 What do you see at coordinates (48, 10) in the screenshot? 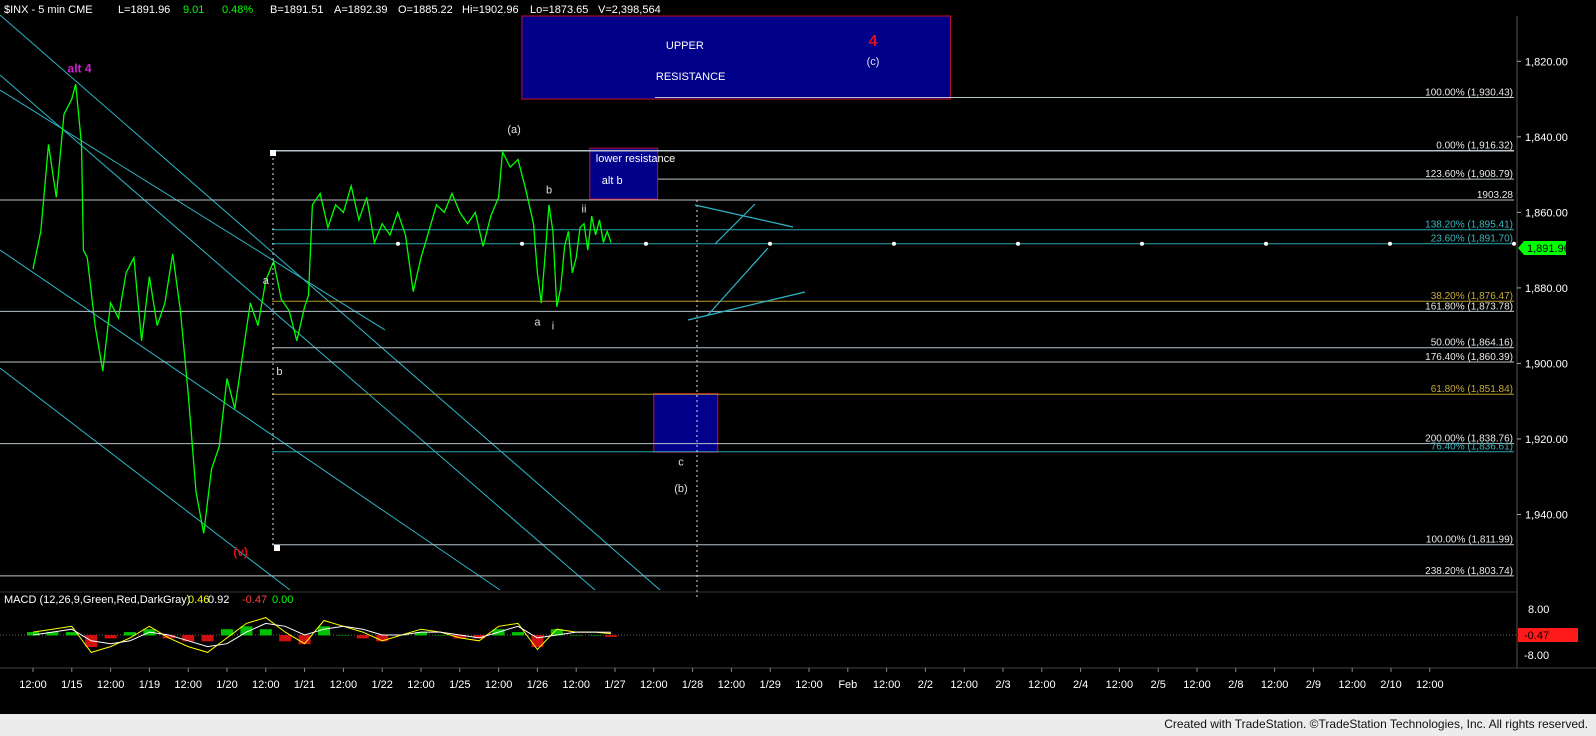
I see `header-symbol: $INX - 5 min CME` at bounding box center [48, 10].